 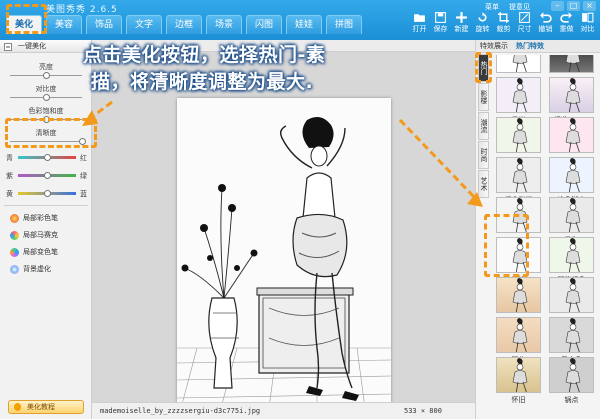 I want to click on category-studio: 影楼, so click(x=483, y=97).